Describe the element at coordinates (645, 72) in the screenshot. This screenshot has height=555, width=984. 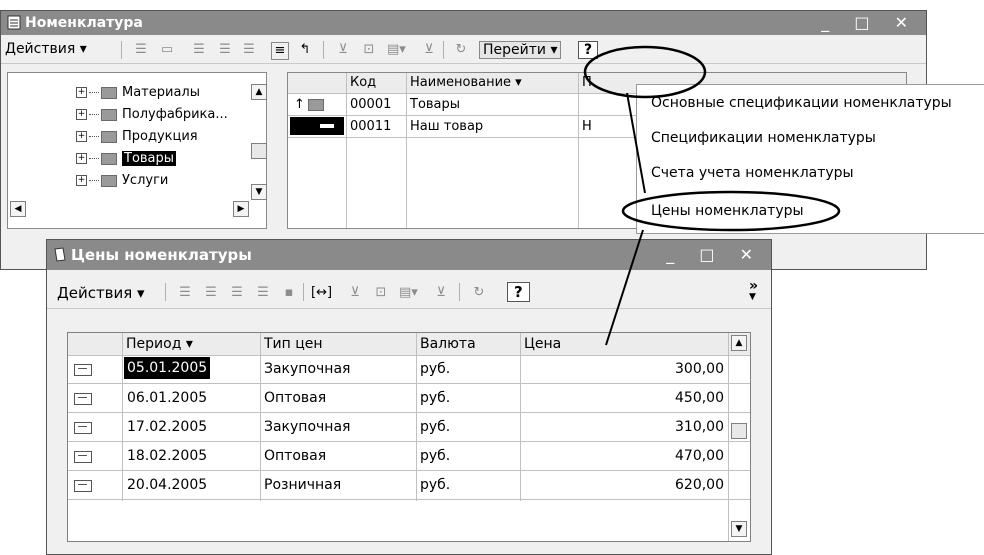
I see `highlight-ellipse-goto` at that location.